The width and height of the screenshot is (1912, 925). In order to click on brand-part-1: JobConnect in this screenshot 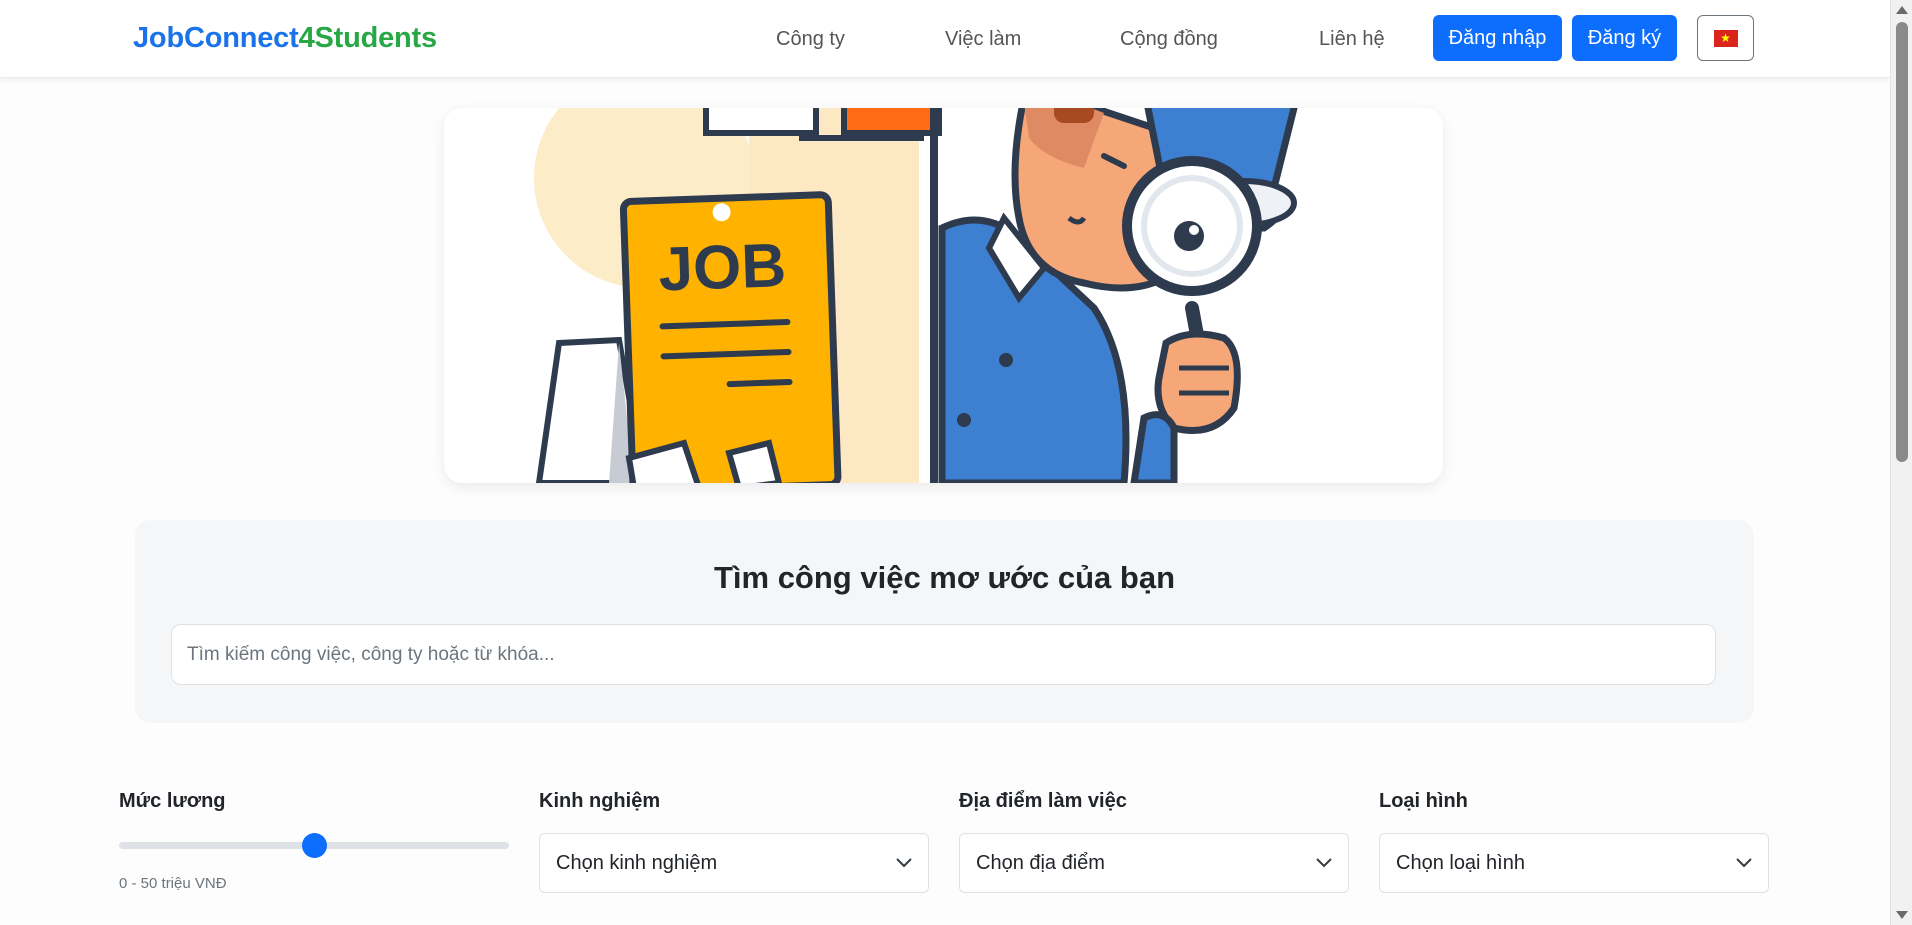, I will do `click(216, 38)`.